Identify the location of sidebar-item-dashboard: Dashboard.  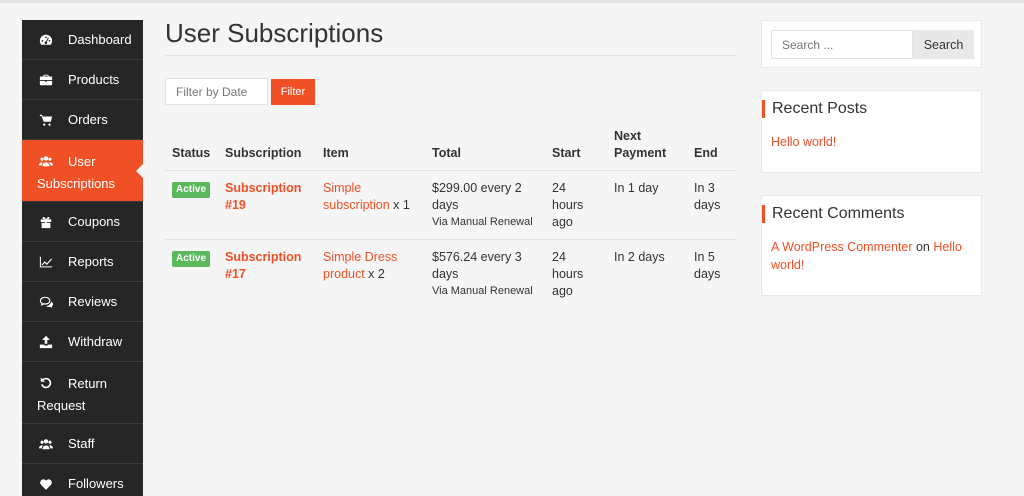
(82, 40).